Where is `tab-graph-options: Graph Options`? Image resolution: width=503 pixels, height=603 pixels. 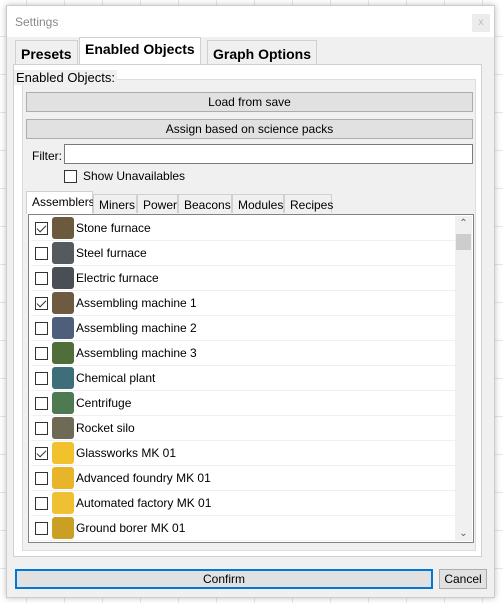 tab-graph-options: Graph Options is located at coordinates (262, 52).